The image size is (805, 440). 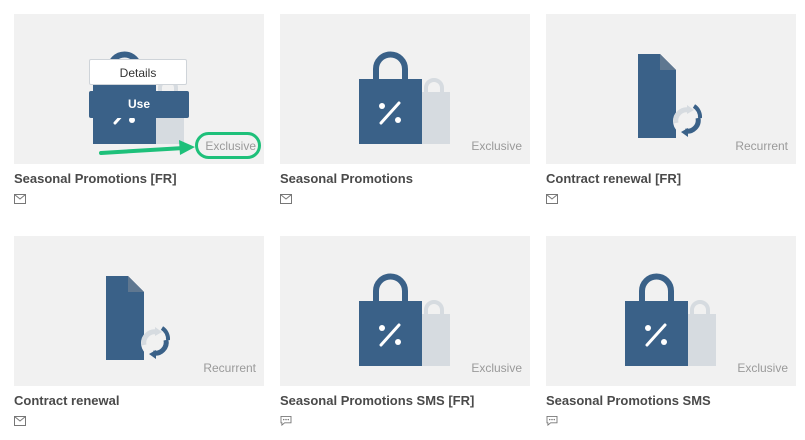 I want to click on highlight-circle, so click(x=228, y=145).